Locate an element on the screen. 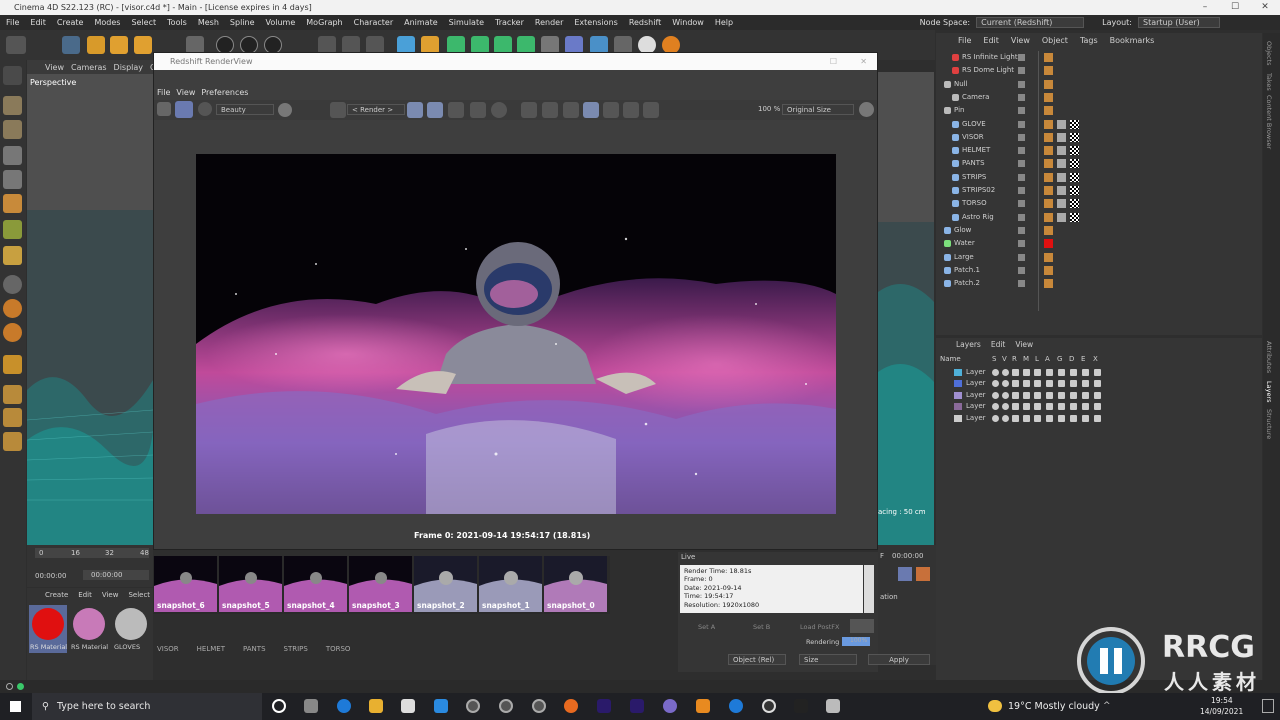 The image size is (1280, 720). grid-overlay-icon is located at coordinates (435, 110).